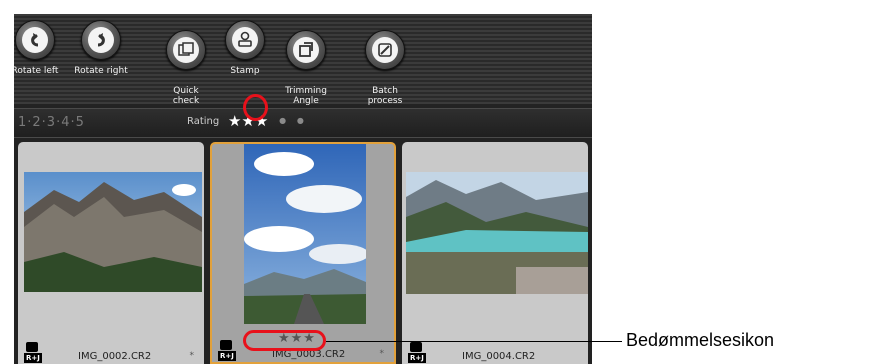  Describe the element at coordinates (186, 49) in the screenshot. I see `quick-check-icon` at that location.